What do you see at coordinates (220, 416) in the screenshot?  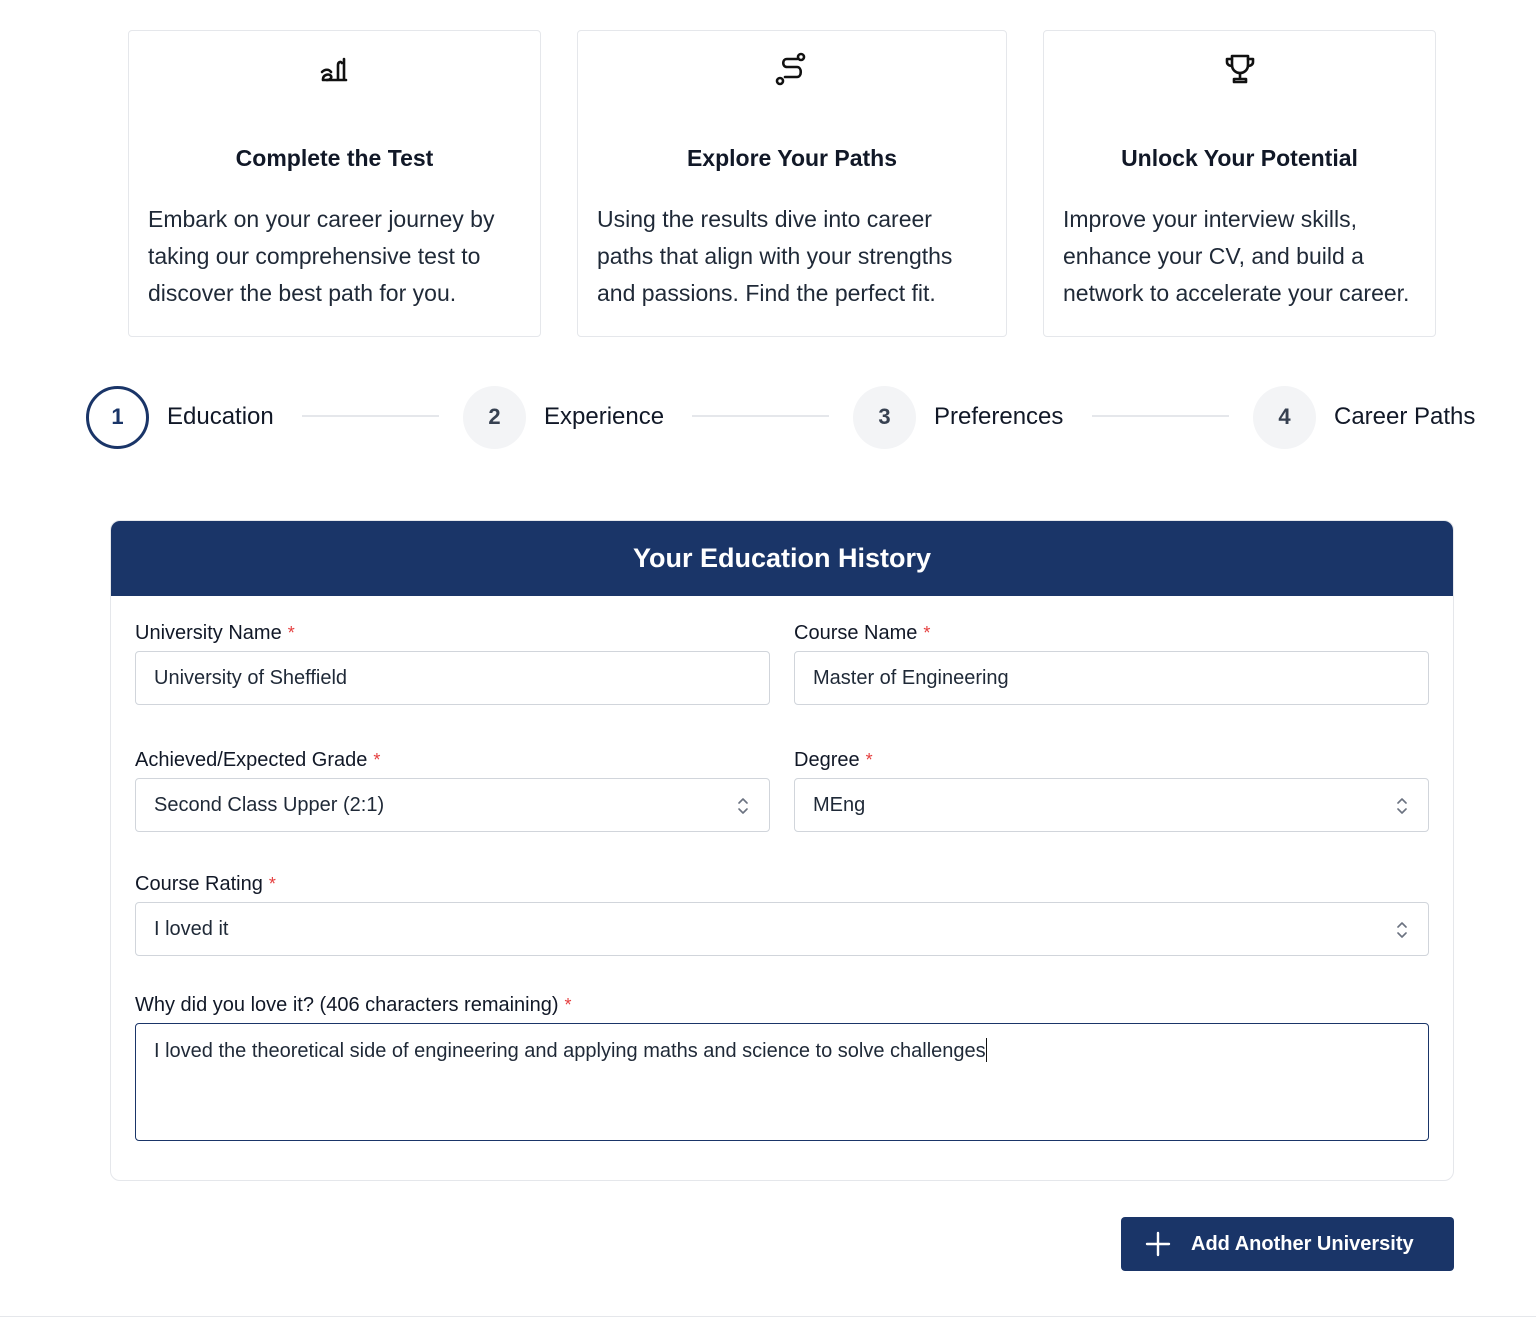 I see `step-label: Education` at bounding box center [220, 416].